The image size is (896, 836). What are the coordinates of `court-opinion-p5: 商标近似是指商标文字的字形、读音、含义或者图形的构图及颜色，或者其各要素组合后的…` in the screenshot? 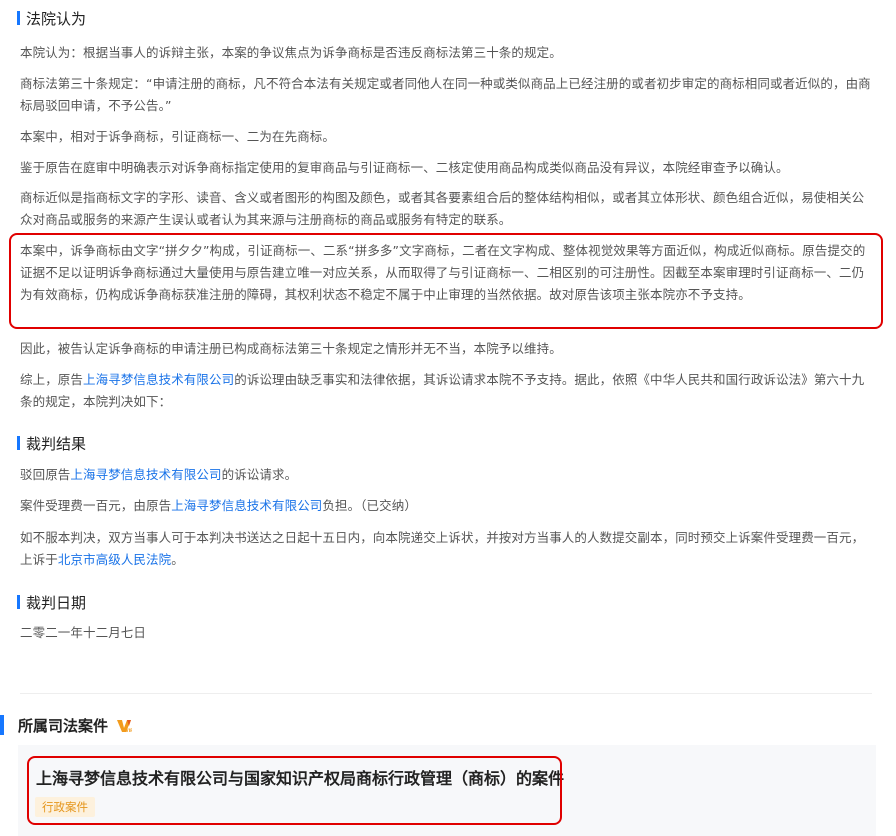 It's located at (442, 208).